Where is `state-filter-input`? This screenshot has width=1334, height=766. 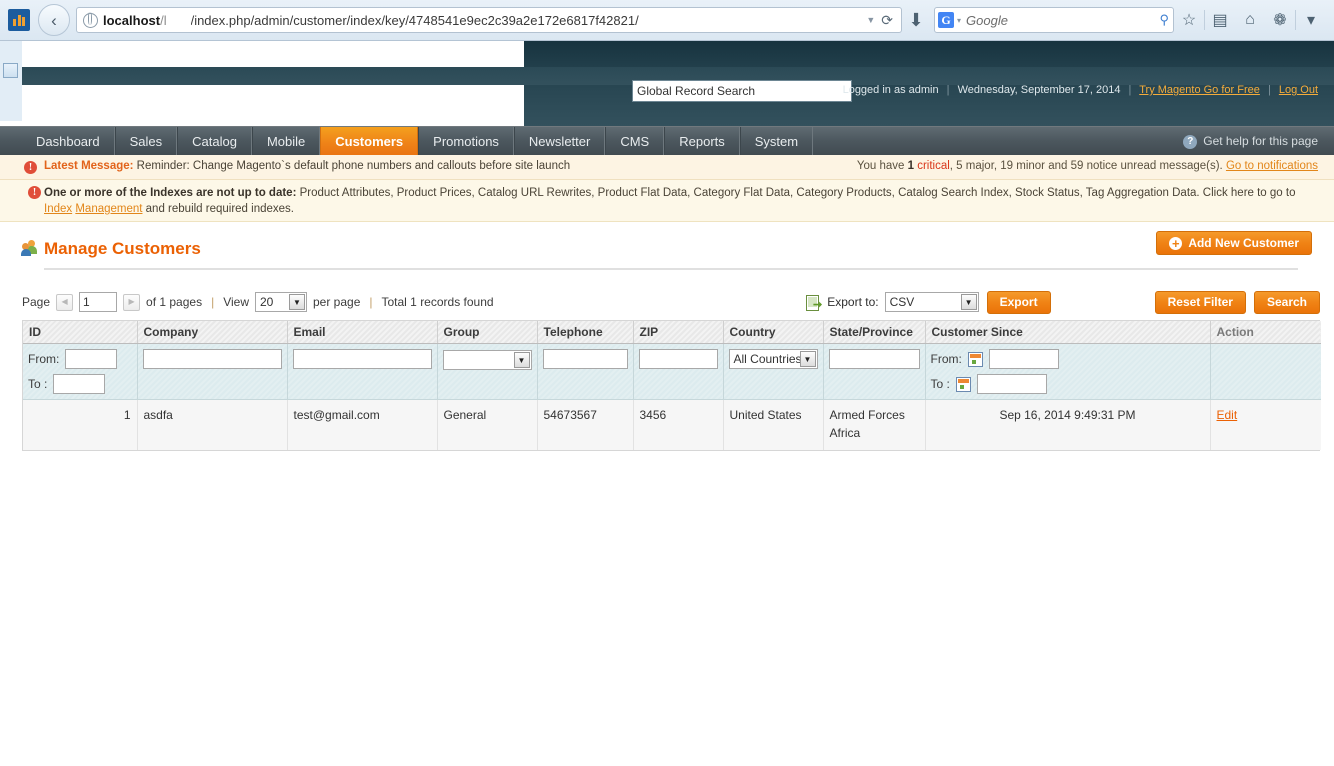
state-filter-input is located at coordinates (874, 359).